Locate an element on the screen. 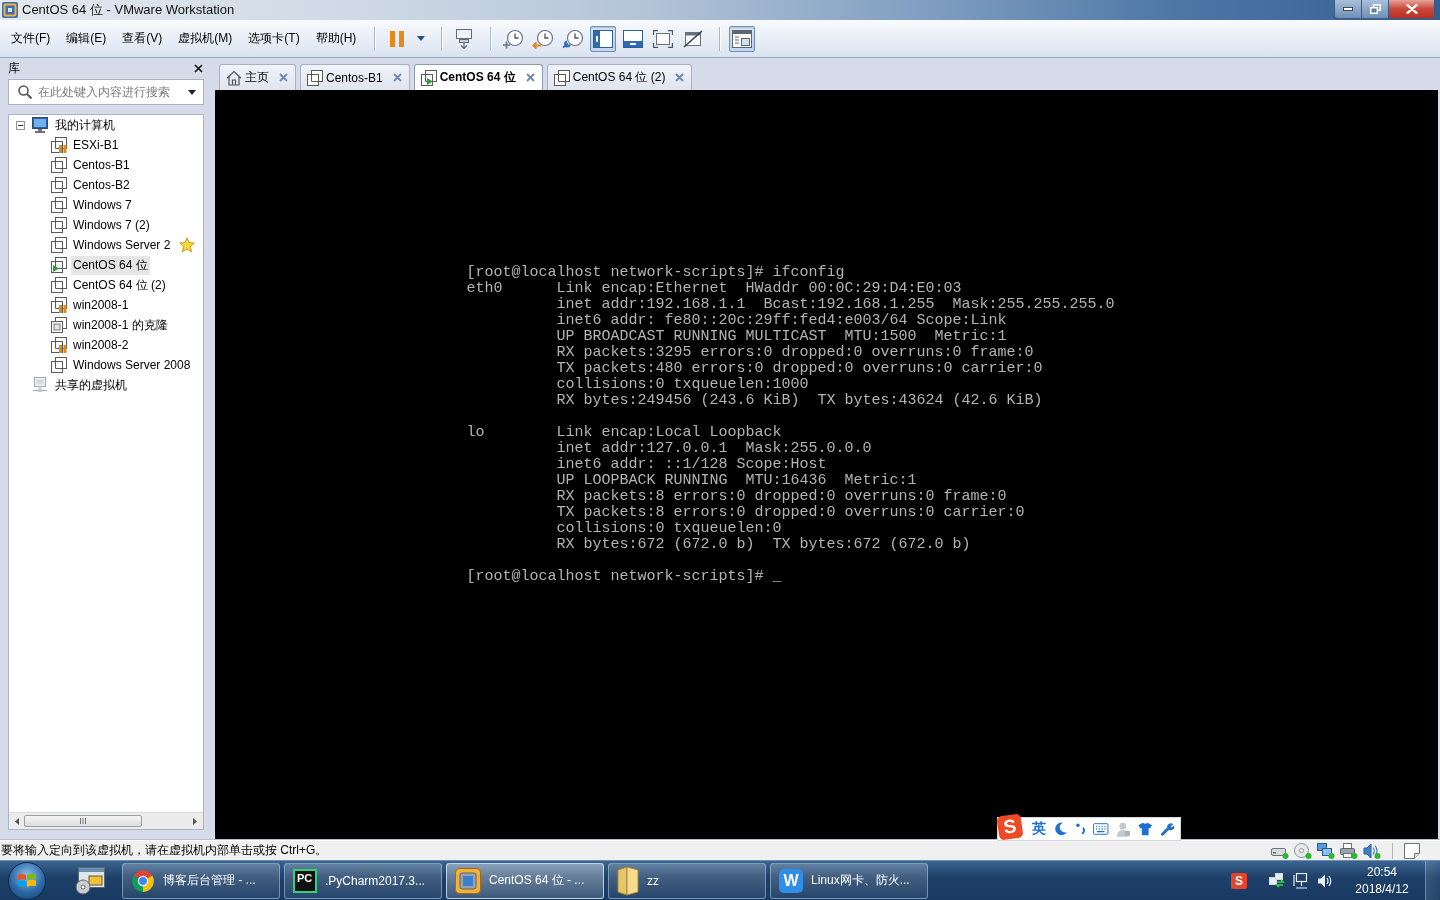 This screenshot has height=900, width=1440. program-window-icon is located at coordinates (90, 880).